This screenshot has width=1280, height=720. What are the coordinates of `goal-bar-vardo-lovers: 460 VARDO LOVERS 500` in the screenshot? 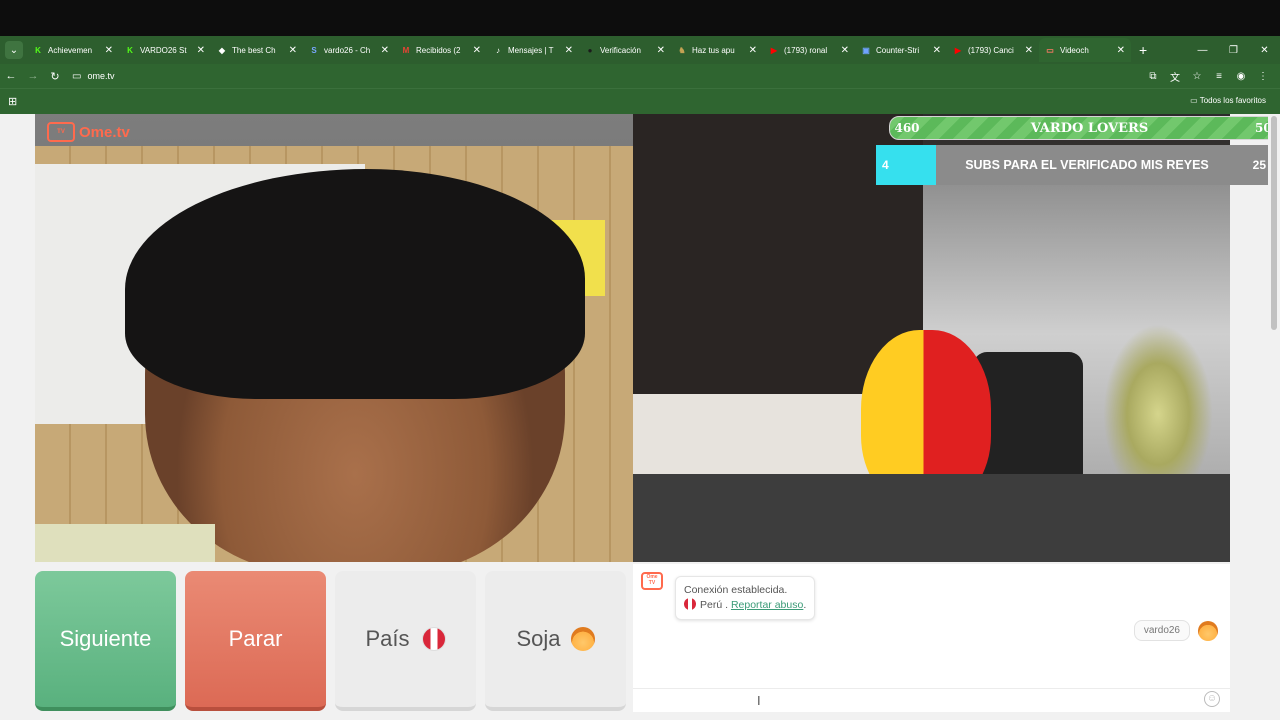 It's located at (1084, 128).